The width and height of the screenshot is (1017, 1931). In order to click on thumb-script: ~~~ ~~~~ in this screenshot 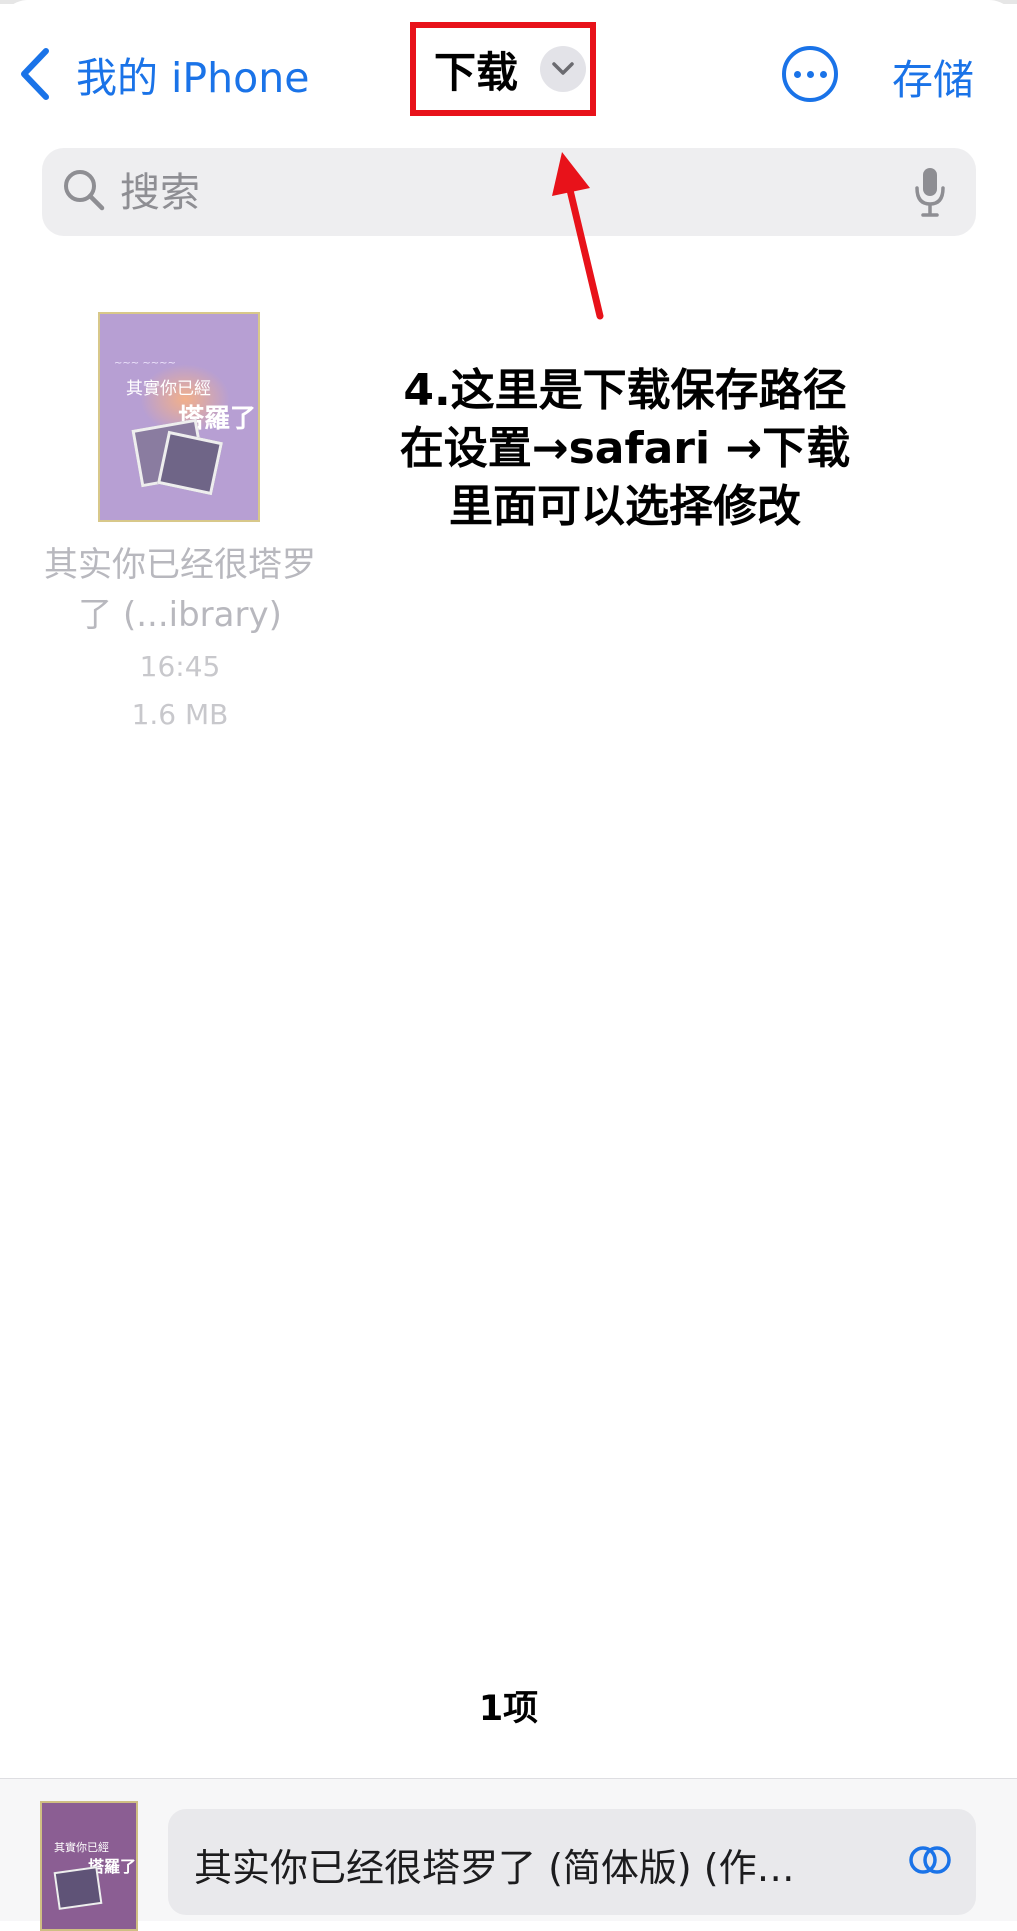, I will do `click(145, 363)`.